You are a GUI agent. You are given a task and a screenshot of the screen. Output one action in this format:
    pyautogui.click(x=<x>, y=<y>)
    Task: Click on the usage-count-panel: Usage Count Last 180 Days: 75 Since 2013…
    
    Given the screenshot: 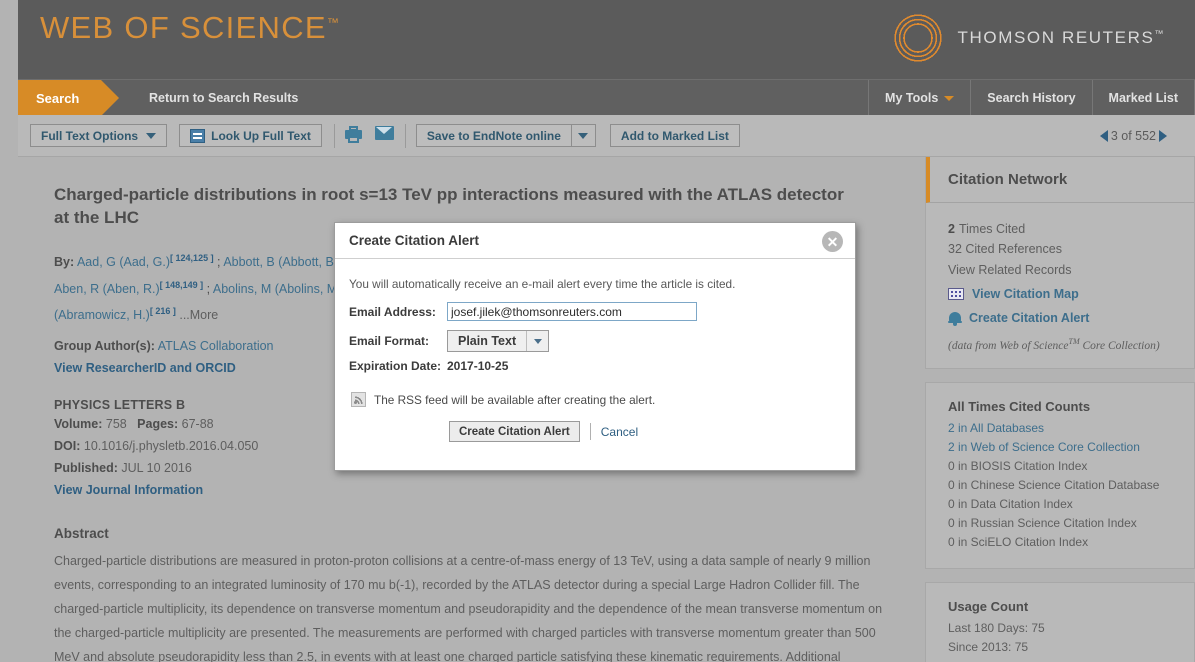 What is the action you would take?
    pyautogui.click(x=1060, y=622)
    